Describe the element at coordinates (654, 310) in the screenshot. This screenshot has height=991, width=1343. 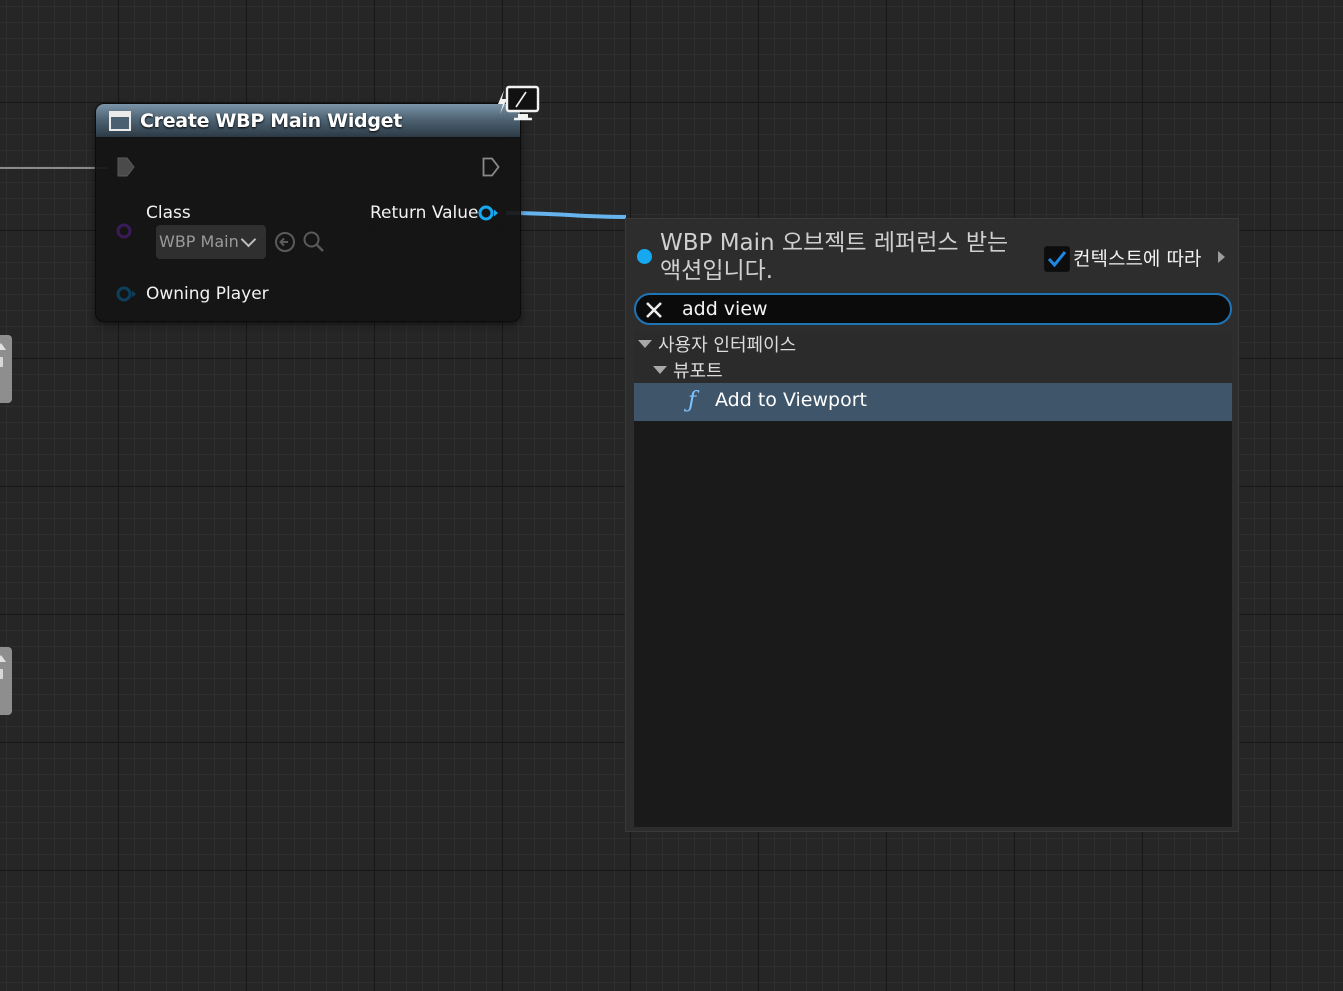
I see `close-icon` at that location.